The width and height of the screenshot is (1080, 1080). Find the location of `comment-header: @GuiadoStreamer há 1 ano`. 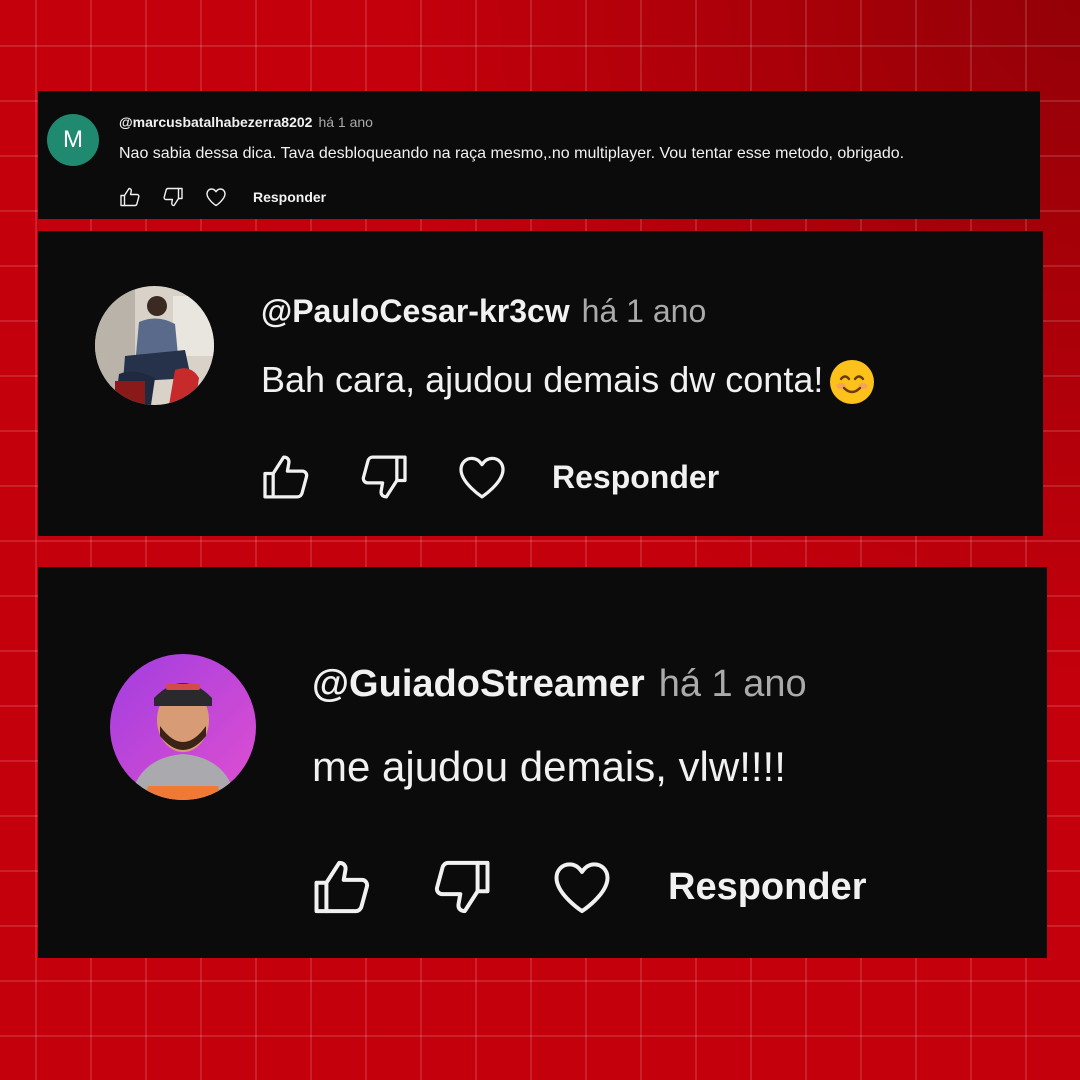

comment-header: @GuiadoStreamer há 1 ano is located at coordinates (559, 684).